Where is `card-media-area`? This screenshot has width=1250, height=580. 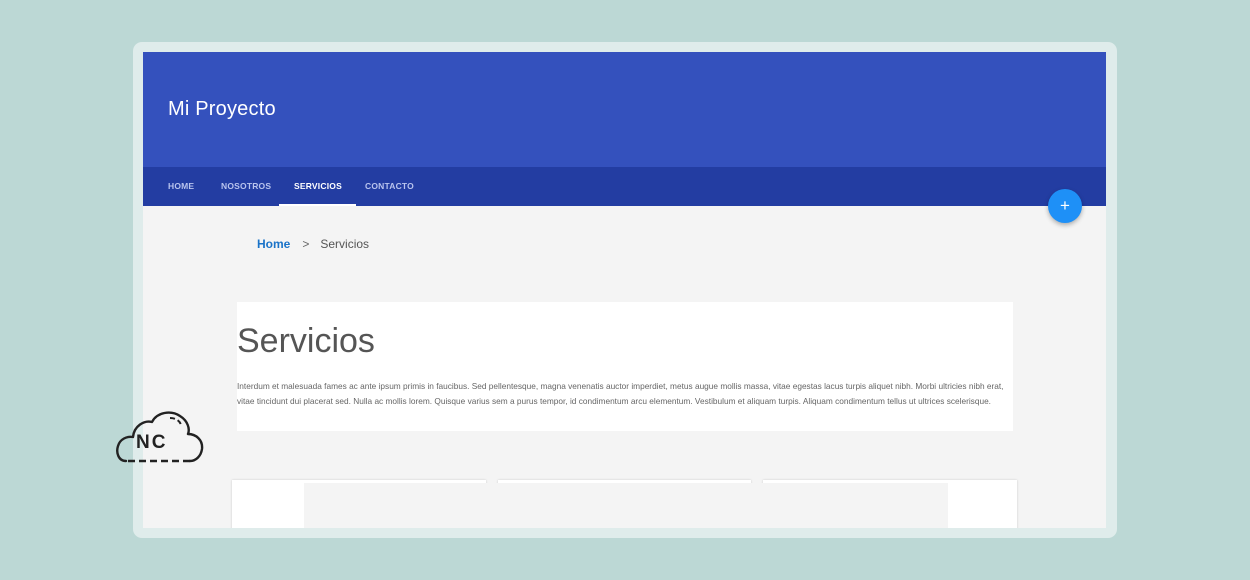 card-media-area is located at coordinates (626, 505).